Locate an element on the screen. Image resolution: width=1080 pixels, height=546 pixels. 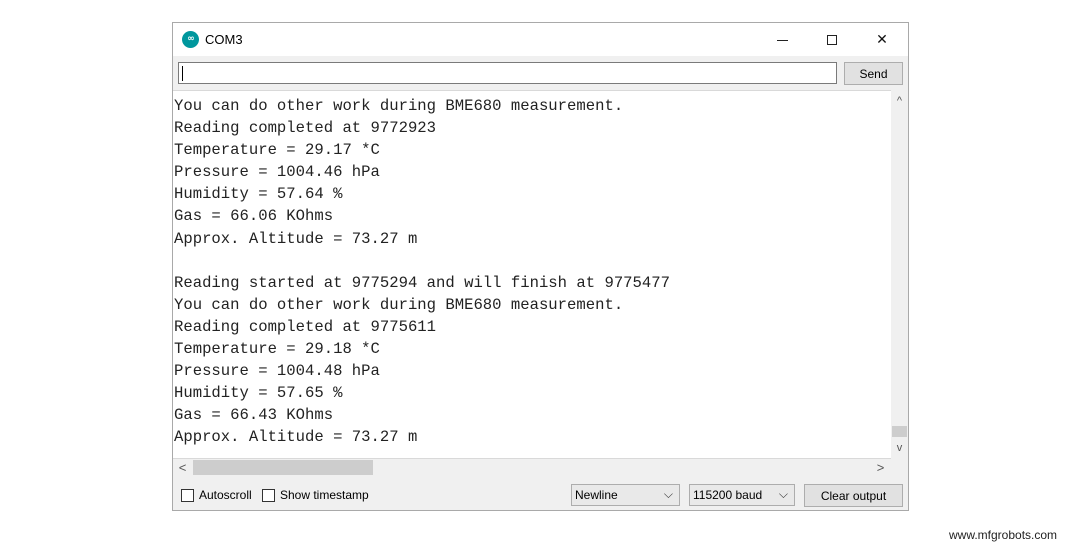
output-line: Humidity = 57.65 % is located at coordinates (258, 393).